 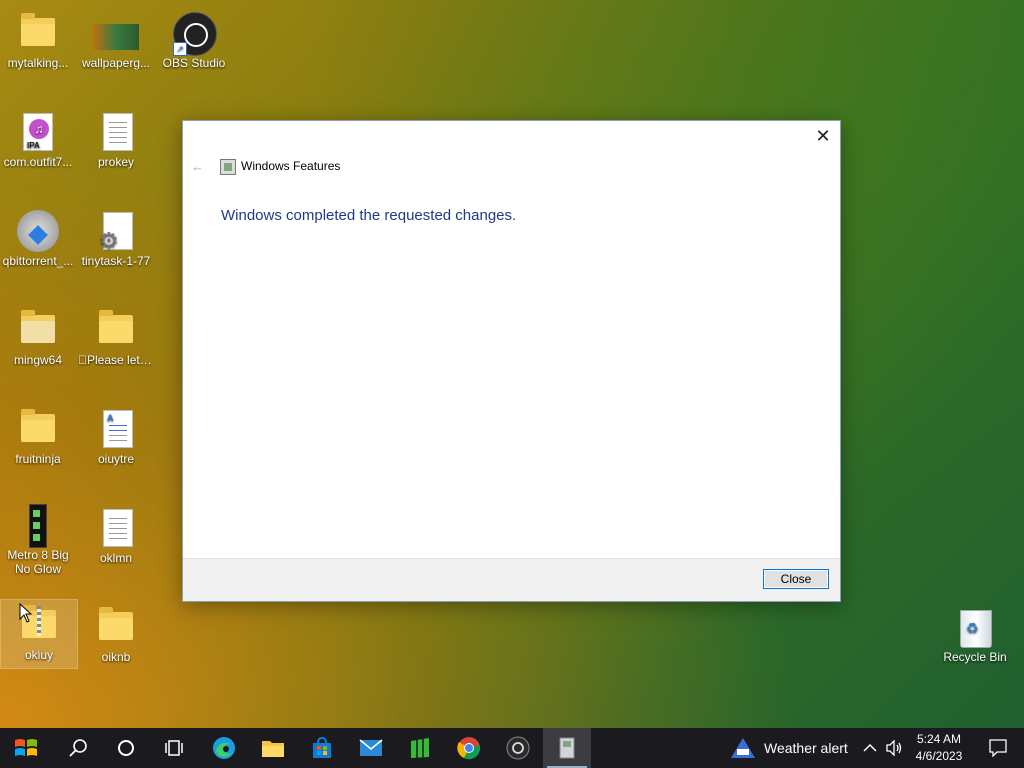 I want to click on ipa-file-icon: ♫ IPA, so click(x=38, y=132).